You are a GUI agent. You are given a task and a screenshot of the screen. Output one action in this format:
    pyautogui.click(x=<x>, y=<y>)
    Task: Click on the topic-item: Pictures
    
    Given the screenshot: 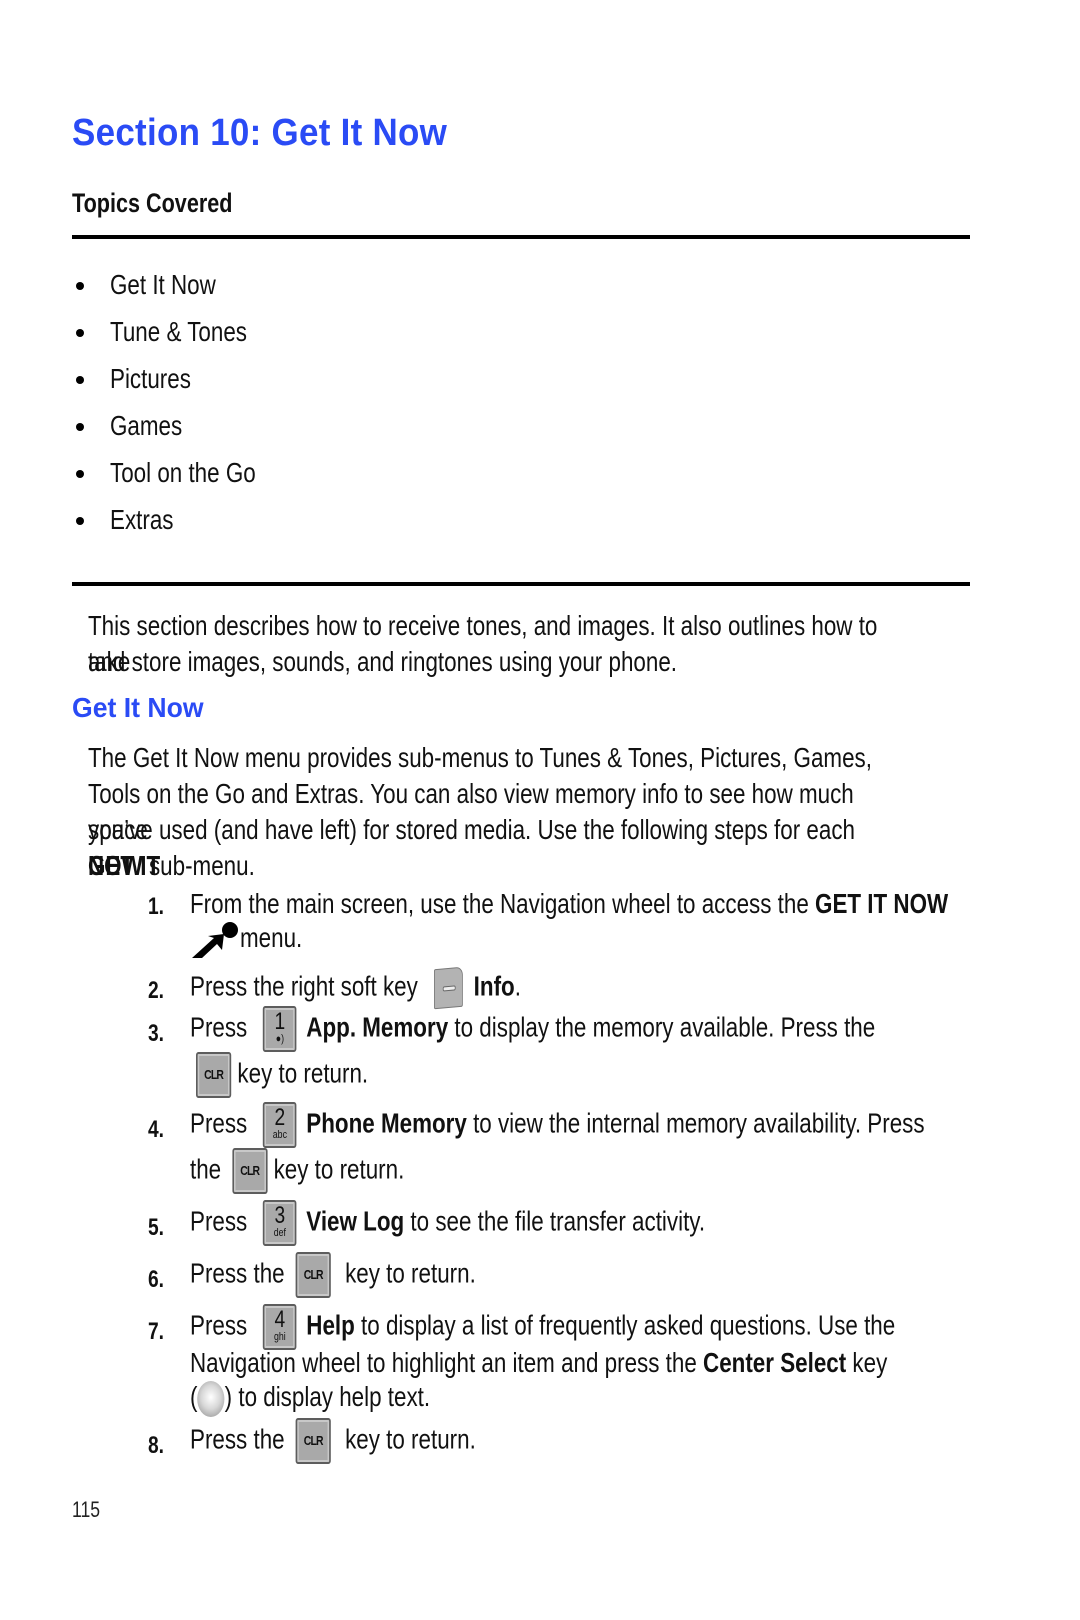 What is the action you would take?
    pyautogui.click(x=182, y=385)
    